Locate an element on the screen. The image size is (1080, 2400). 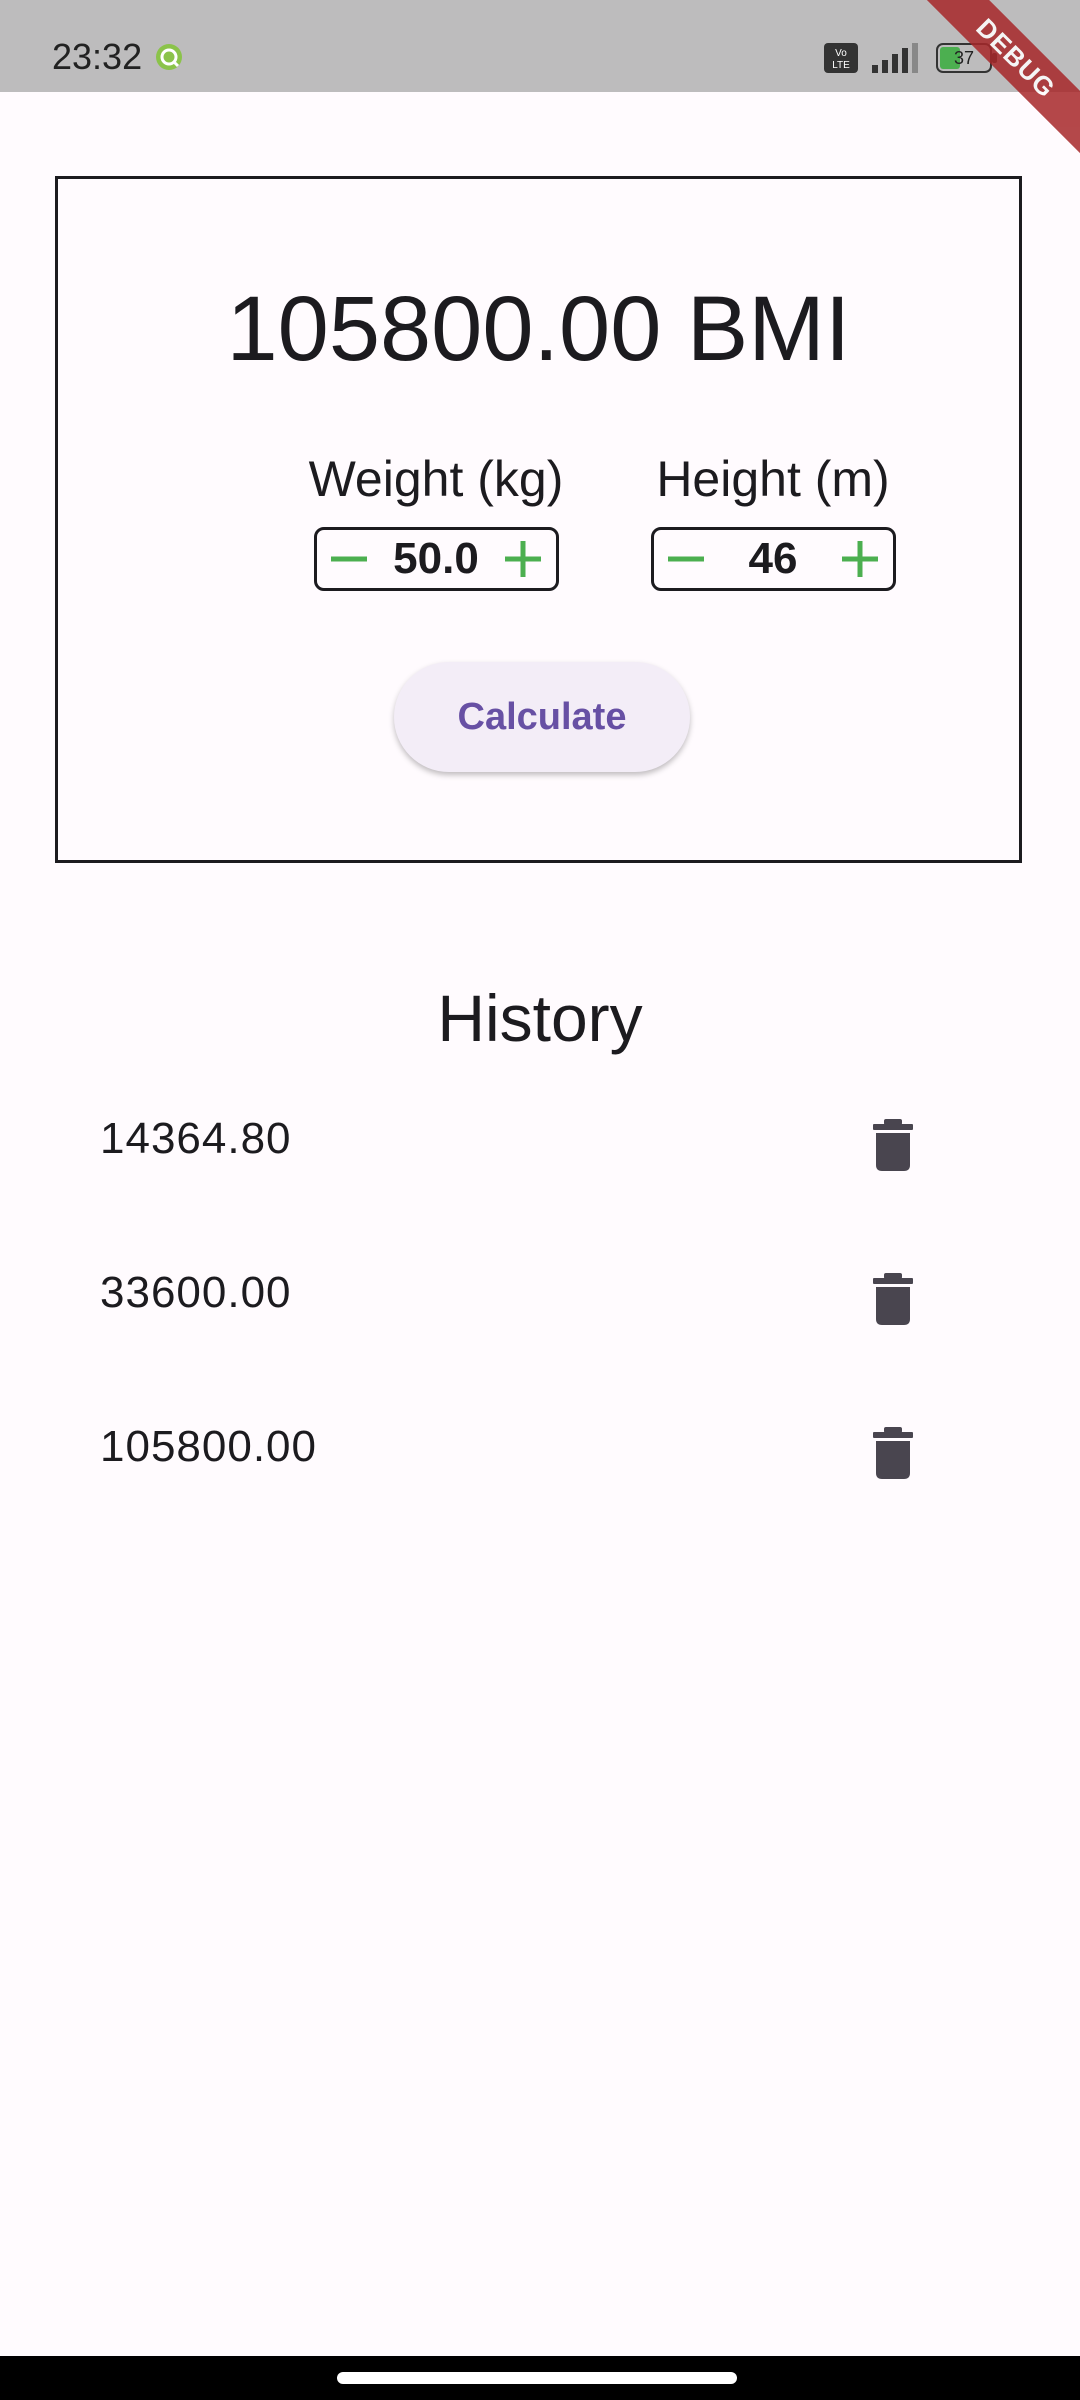
battery-icon: 37 is located at coordinates (966, 58).